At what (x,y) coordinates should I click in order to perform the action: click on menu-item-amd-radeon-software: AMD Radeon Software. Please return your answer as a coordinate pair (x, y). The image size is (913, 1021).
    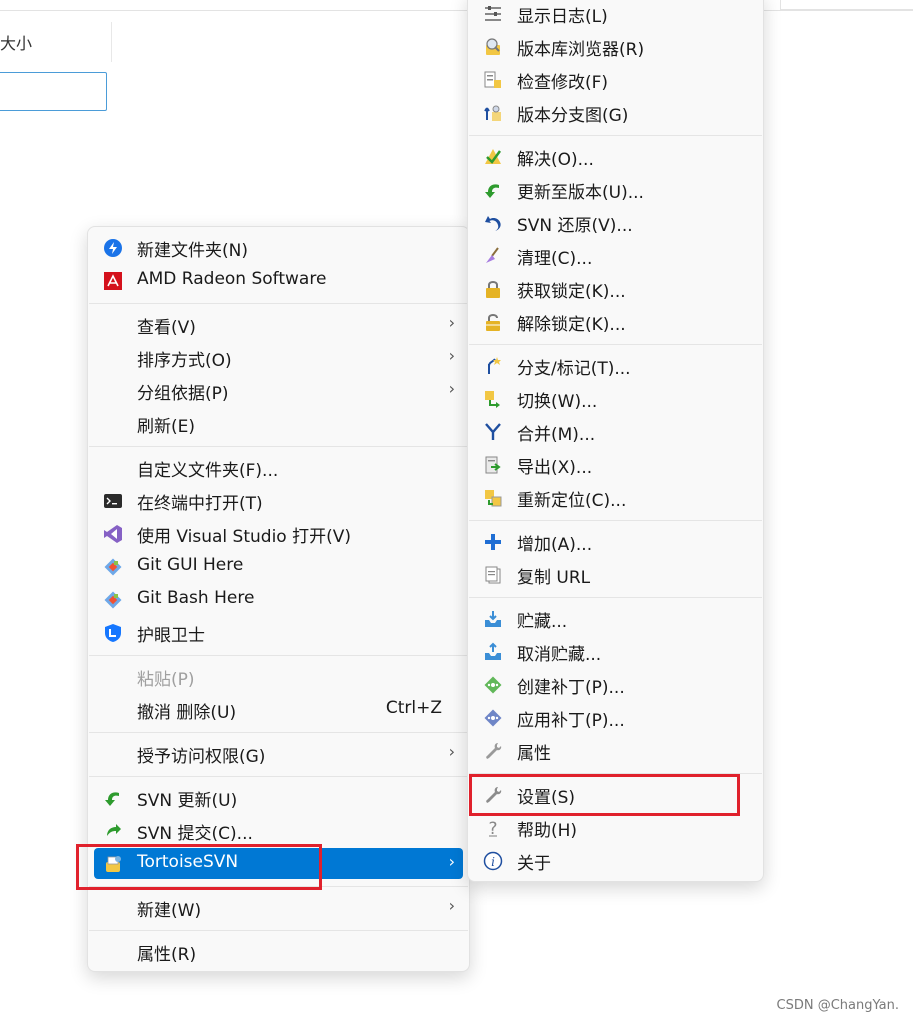
    Looking at the image, I should click on (278, 280).